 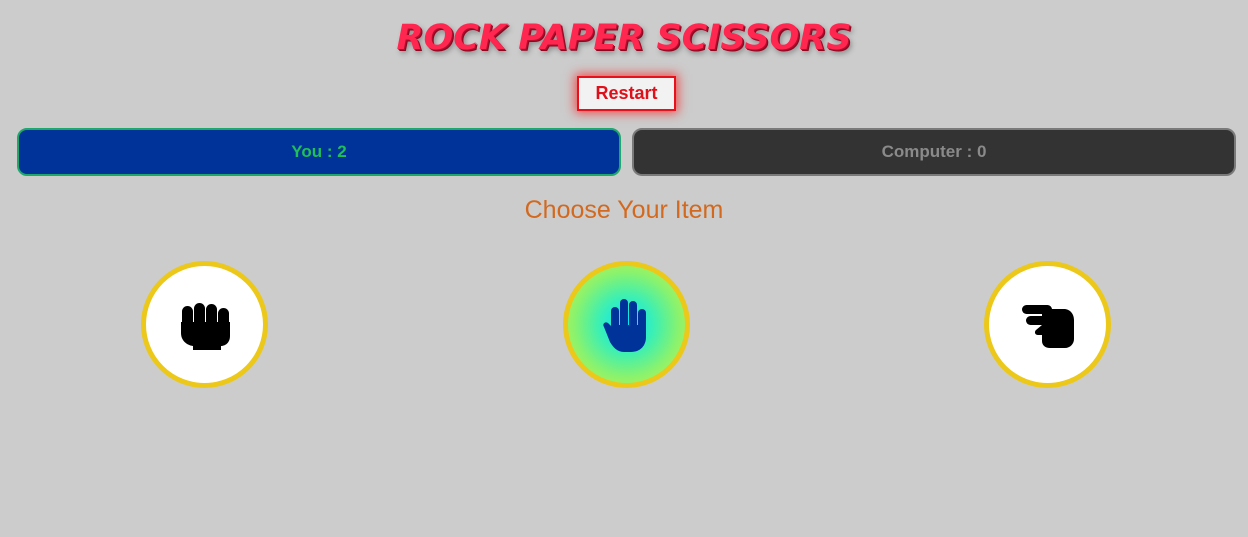 What do you see at coordinates (626, 93) in the screenshot?
I see `restart-button: Restart` at bounding box center [626, 93].